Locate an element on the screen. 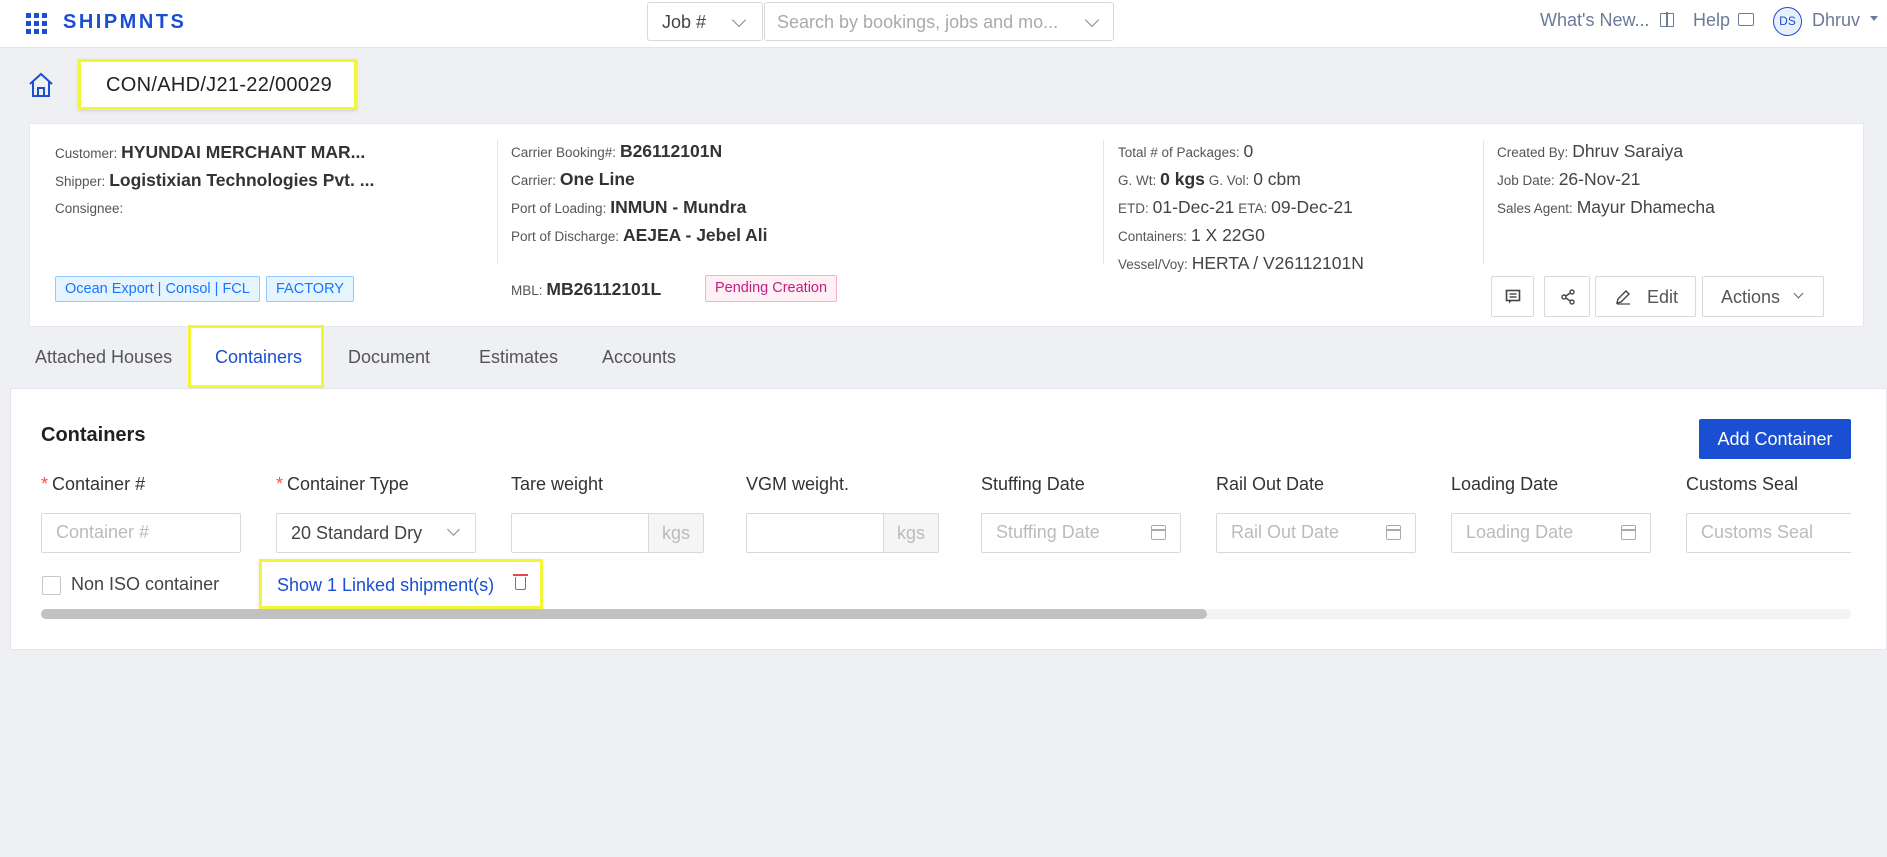 The height and width of the screenshot is (857, 1887). vgm-weight-input is located at coordinates (812, 532).